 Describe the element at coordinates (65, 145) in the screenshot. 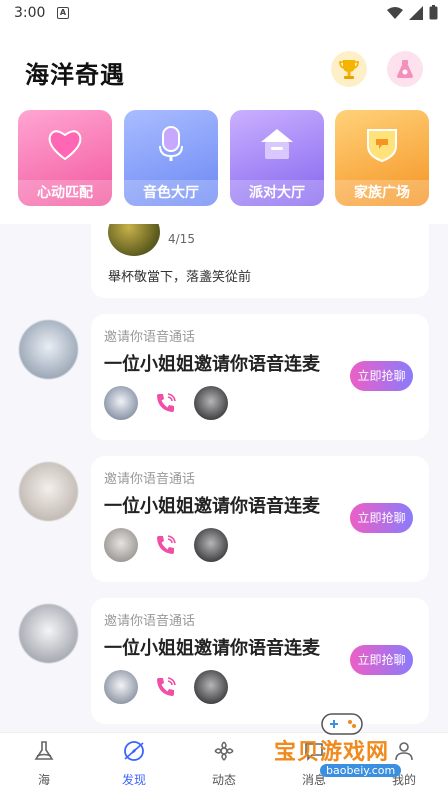

I see `heart-icon` at that location.